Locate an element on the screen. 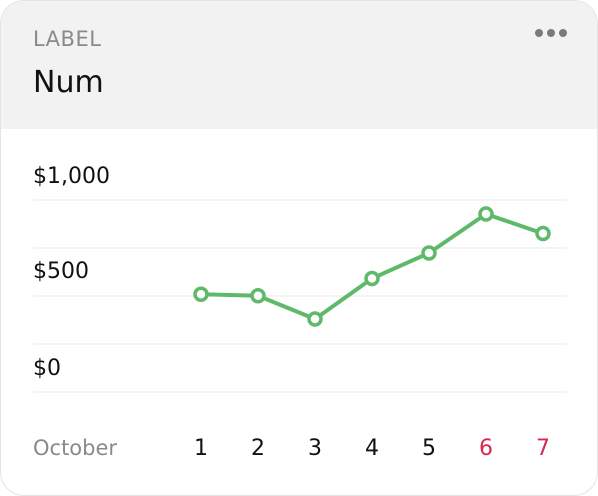  y-tick-label: $1,000 is located at coordinates (71, 176).